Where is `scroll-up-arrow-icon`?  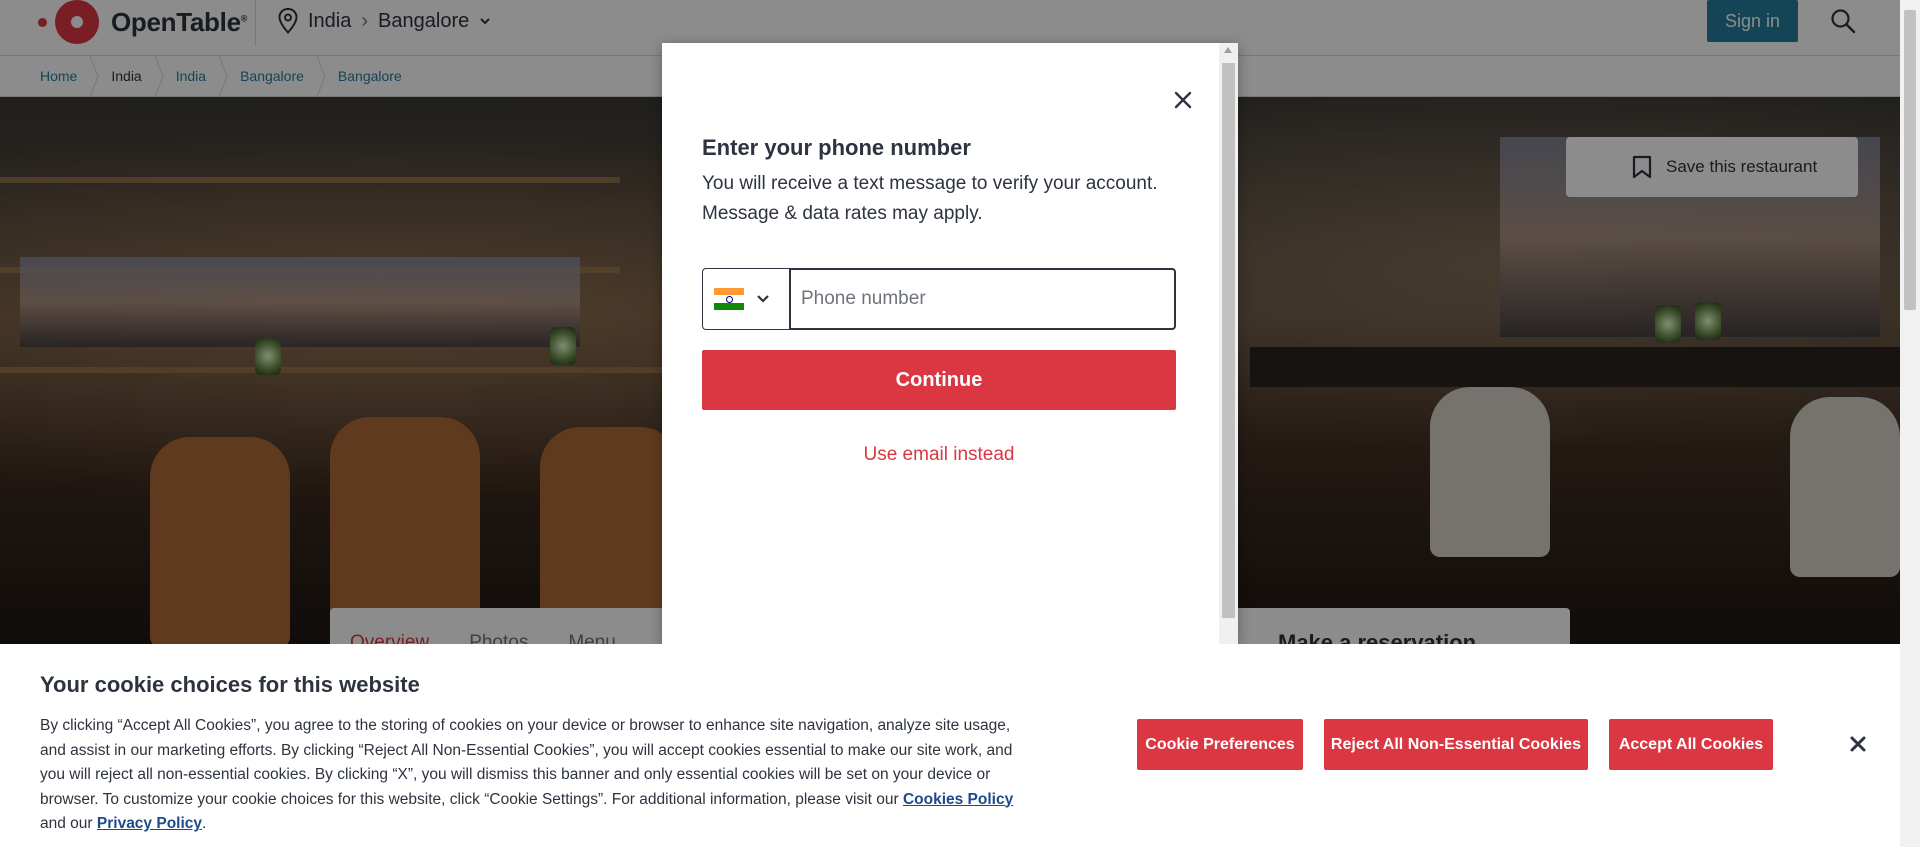
scroll-up-arrow-icon is located at coordinates (1228, 50).